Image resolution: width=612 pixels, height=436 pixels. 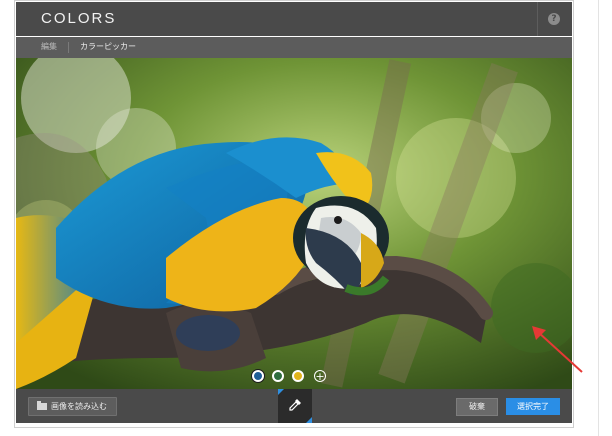 What do you see at coordinates (79, 406) in the screenshot?
I see `load-image-label: 画像を読み込む` at bounding box center [79, 406].